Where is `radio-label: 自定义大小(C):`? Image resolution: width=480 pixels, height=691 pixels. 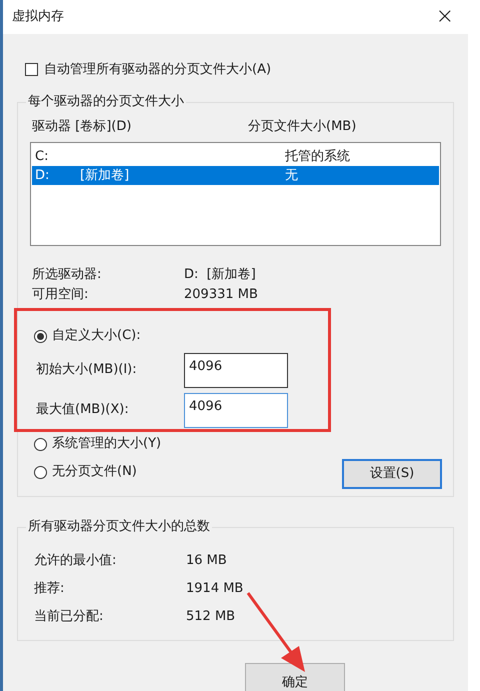
radio-label: 自定义大小(C): is located at coordinates (96, 336).